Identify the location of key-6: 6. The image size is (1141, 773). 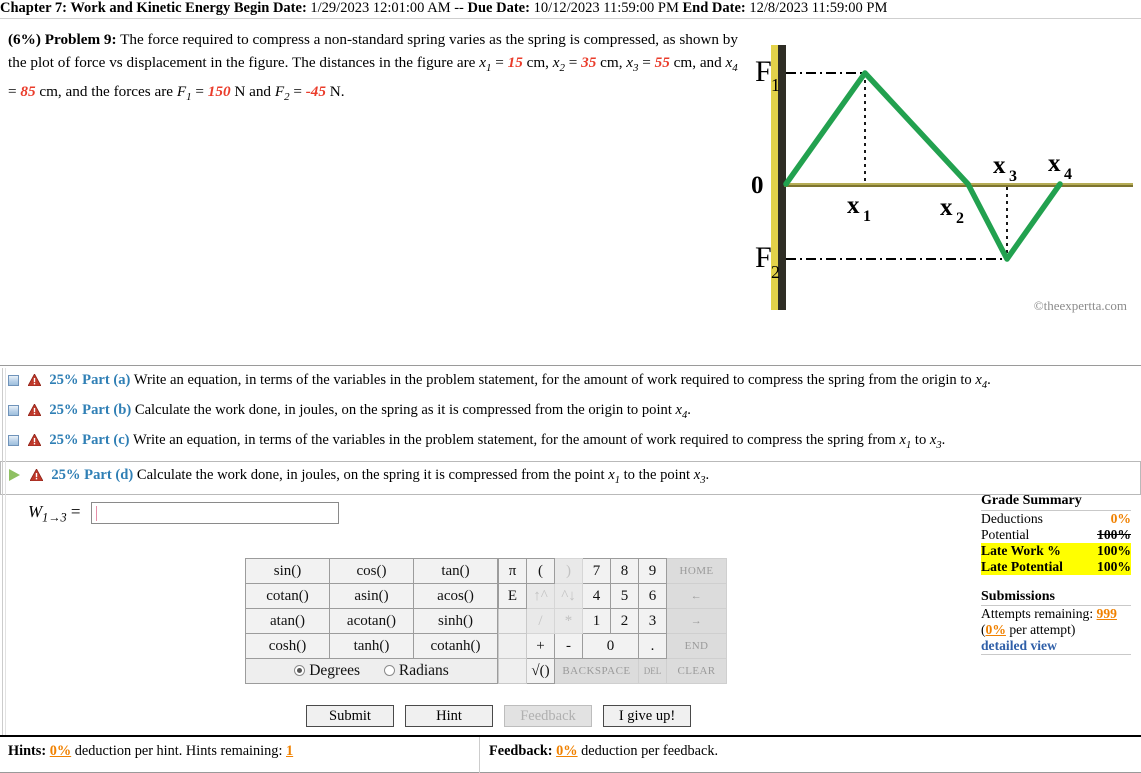
(652, 596).